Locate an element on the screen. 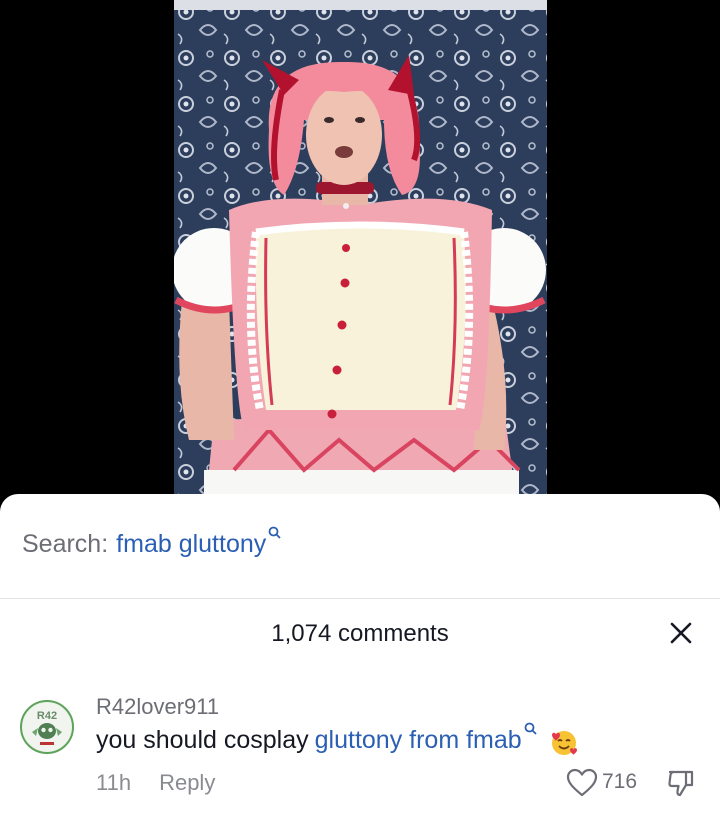  close-icon is located at coordinates (681, 633).